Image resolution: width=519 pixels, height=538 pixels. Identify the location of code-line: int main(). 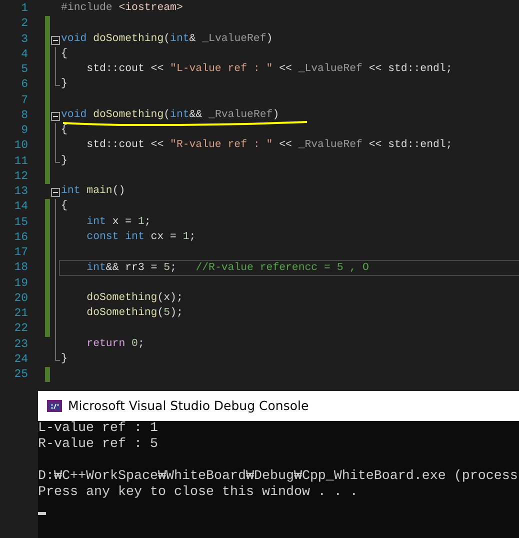
(93, 191).